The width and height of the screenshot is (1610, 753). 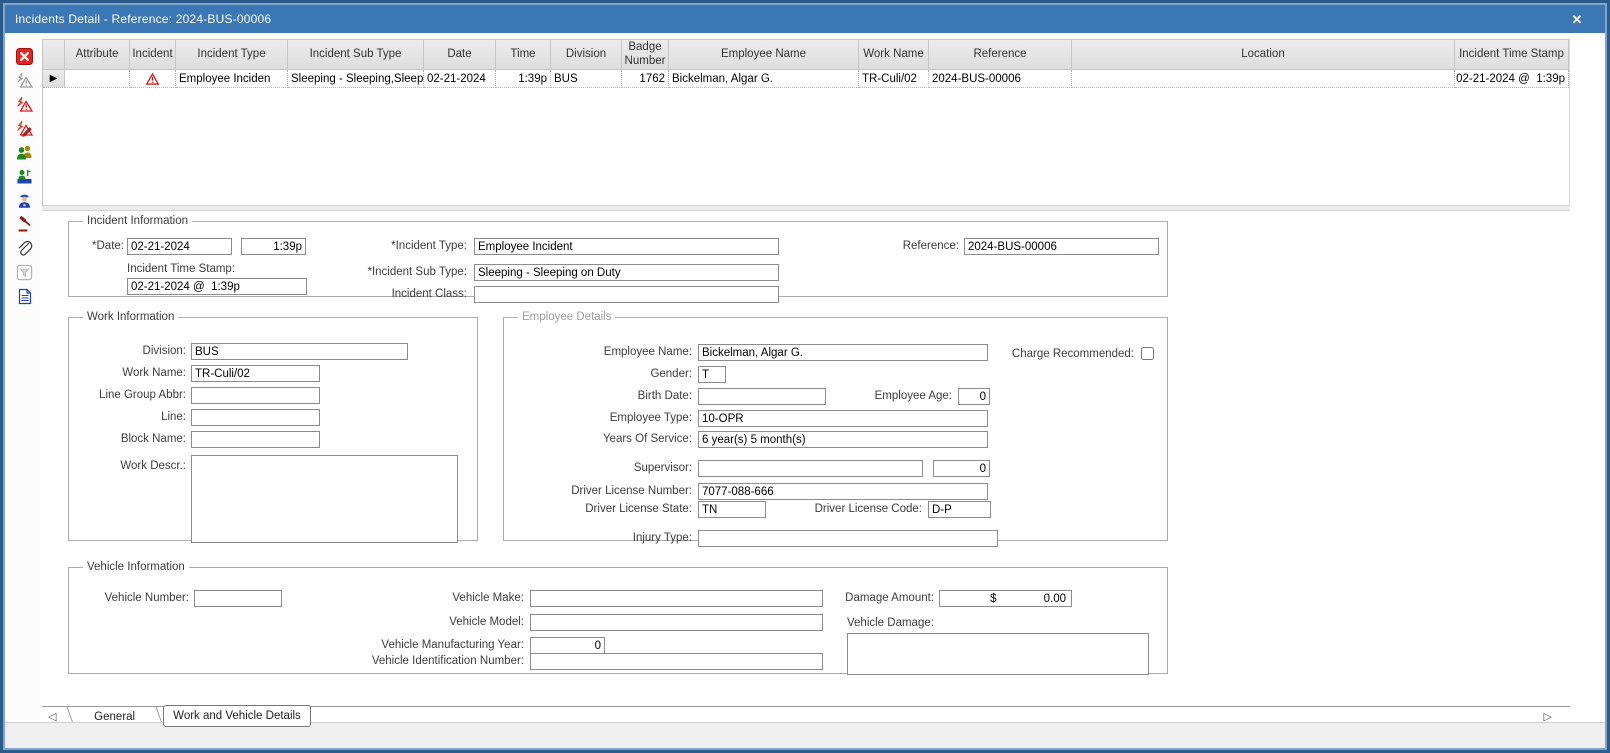 I want to click on driver-license-code-field, so click(x=959, y=509).